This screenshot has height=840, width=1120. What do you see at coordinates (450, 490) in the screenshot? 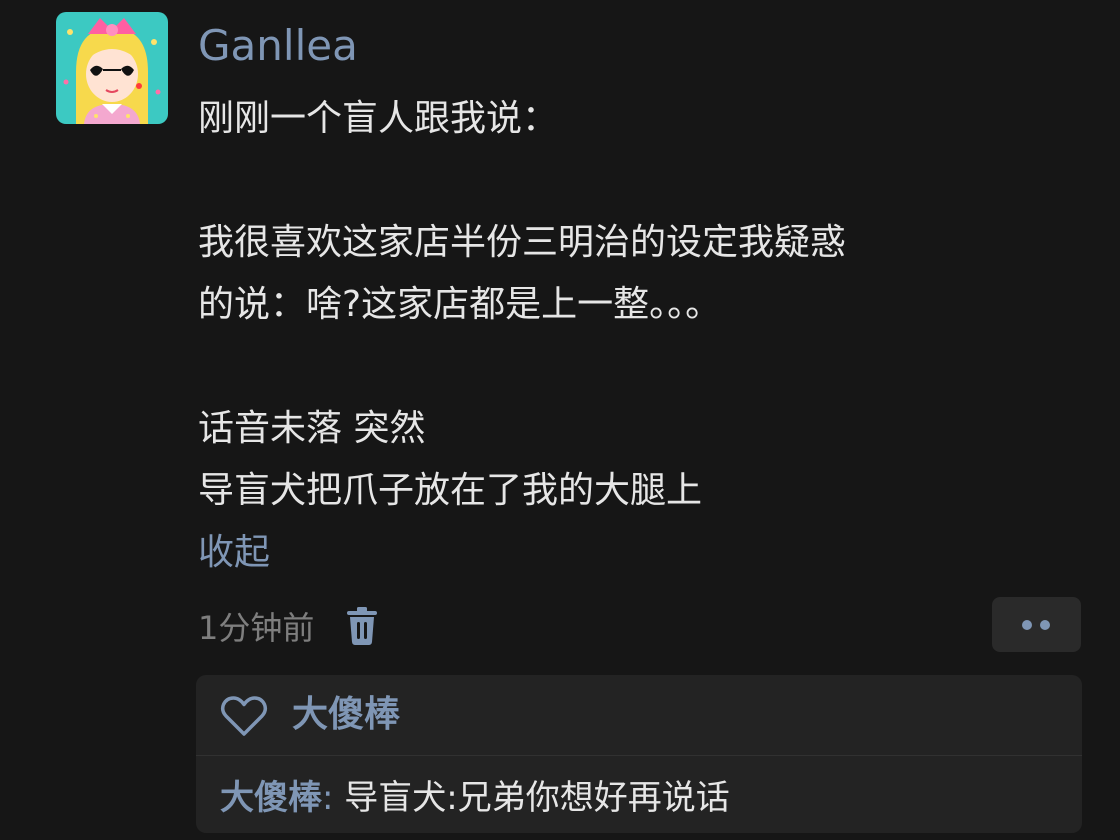
I see `post-line: 导盲犬把爪子放在了我的大腿上` at bounding box center [450, 490].